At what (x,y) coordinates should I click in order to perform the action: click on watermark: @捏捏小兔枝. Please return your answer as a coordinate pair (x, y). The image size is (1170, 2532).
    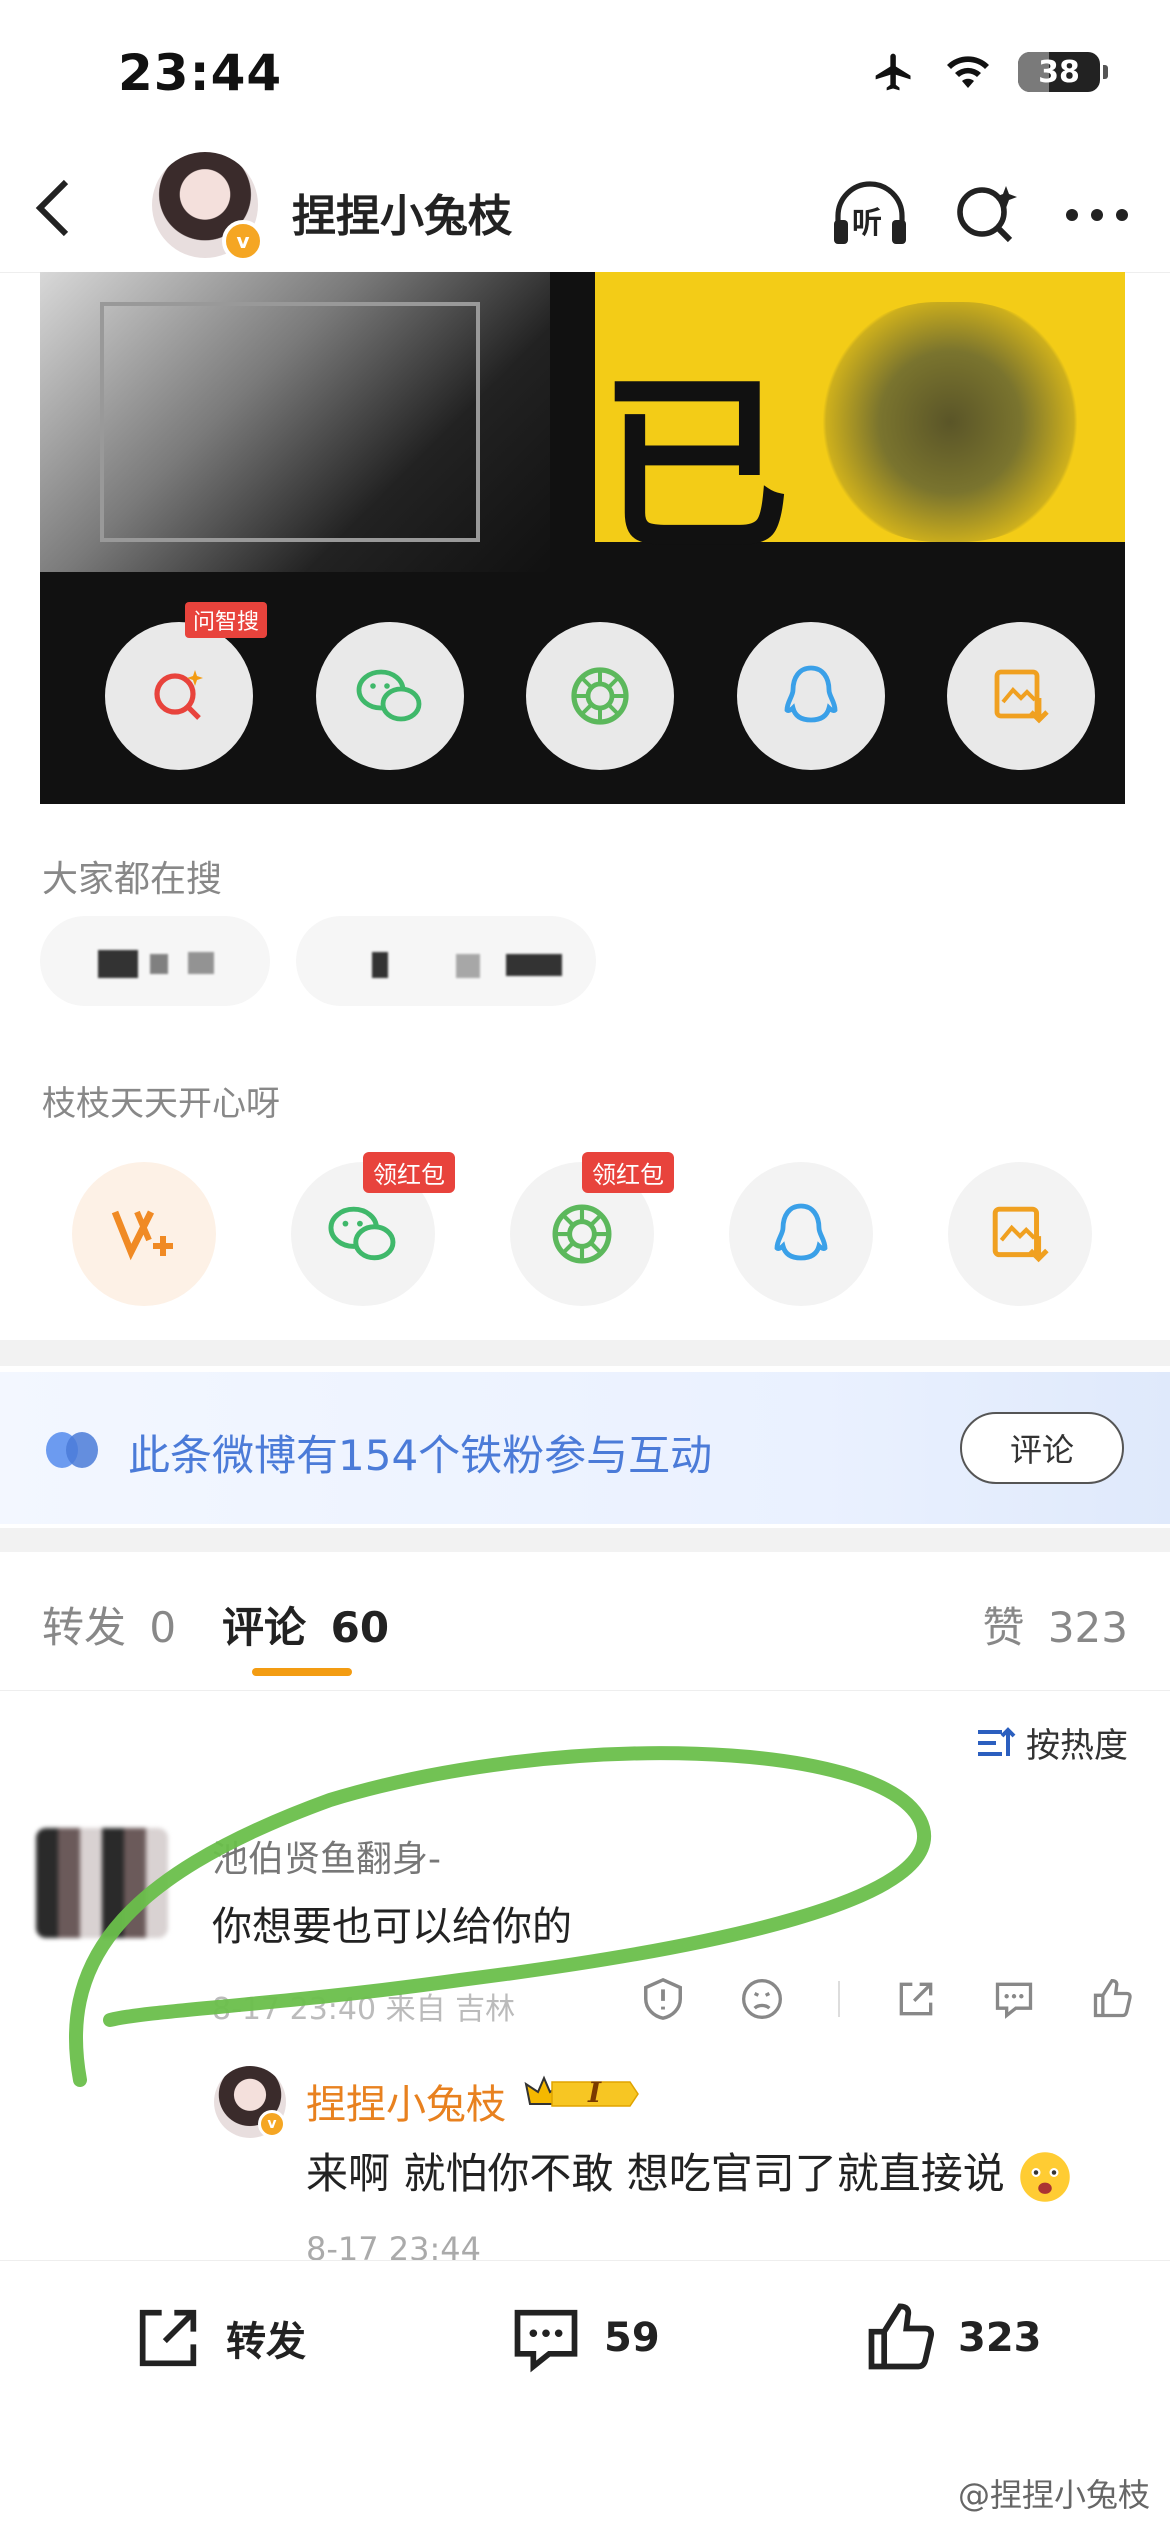
    Looking at the image, I should click on (1053, 2495).